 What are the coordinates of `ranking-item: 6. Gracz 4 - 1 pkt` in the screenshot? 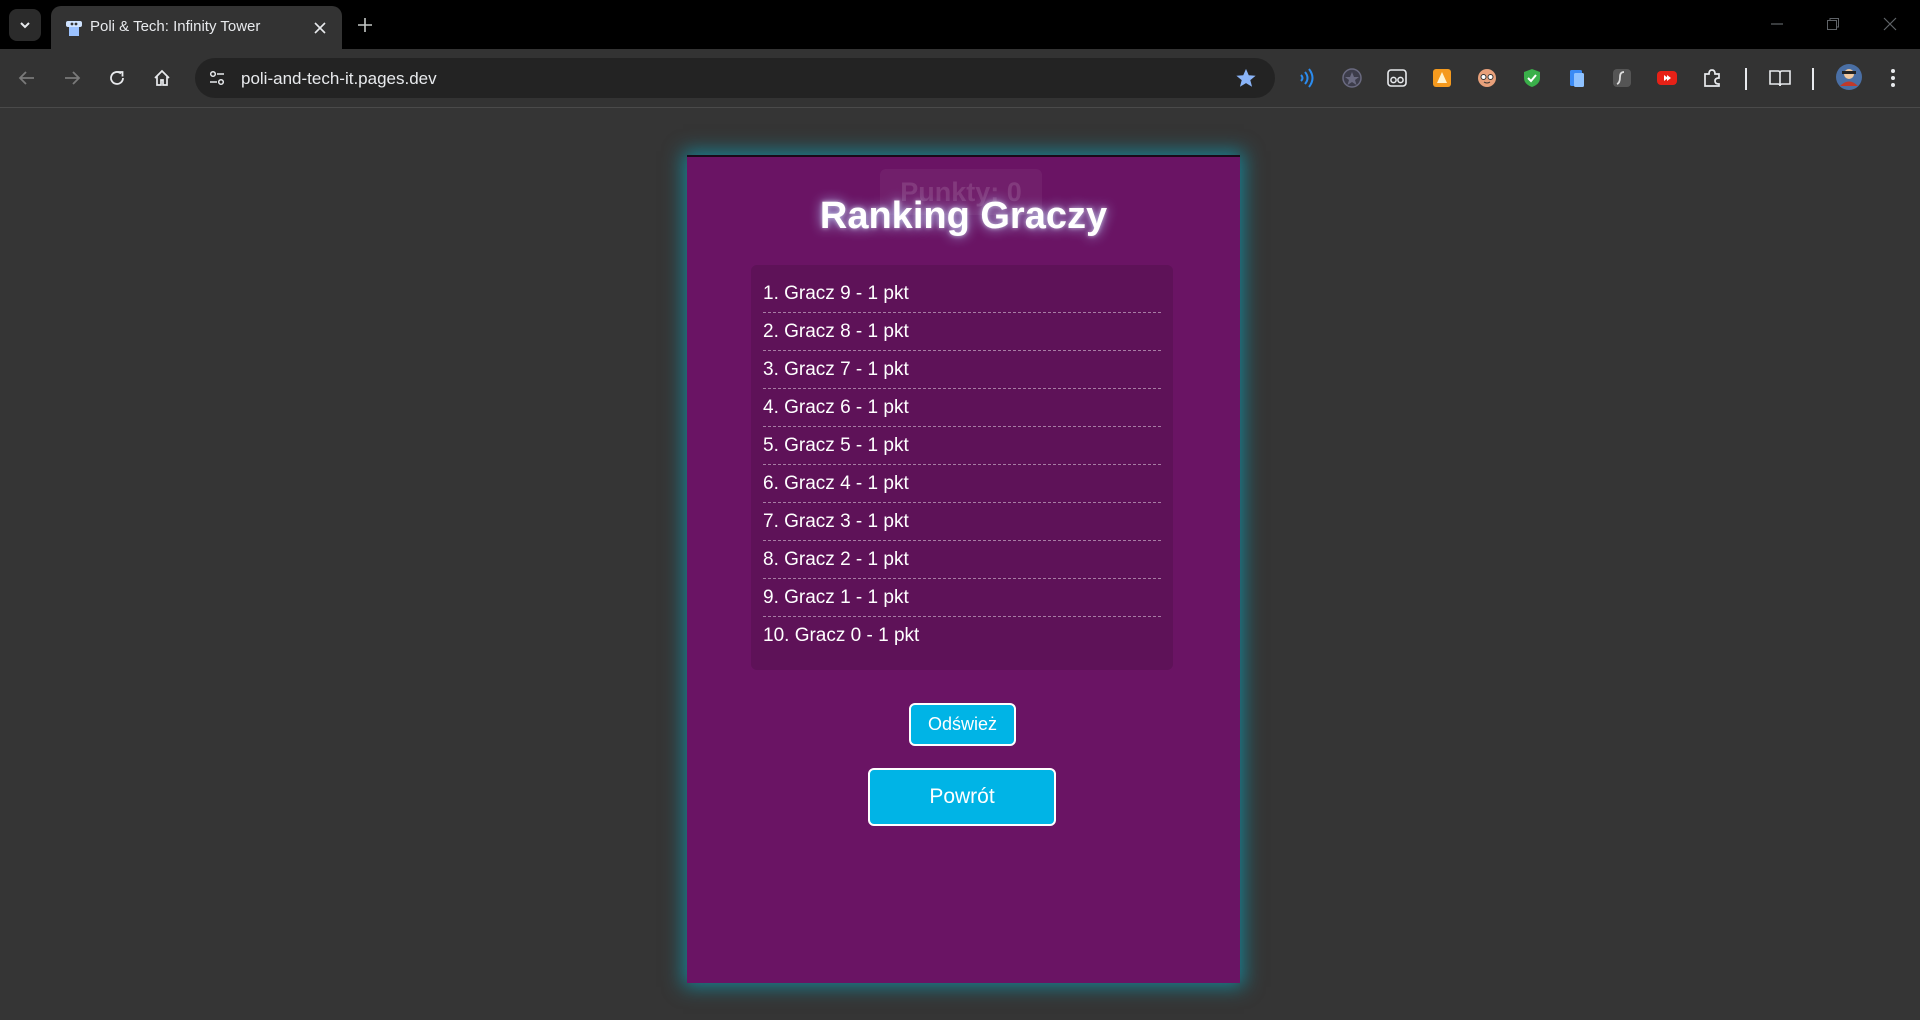 It's located at (962, 484).